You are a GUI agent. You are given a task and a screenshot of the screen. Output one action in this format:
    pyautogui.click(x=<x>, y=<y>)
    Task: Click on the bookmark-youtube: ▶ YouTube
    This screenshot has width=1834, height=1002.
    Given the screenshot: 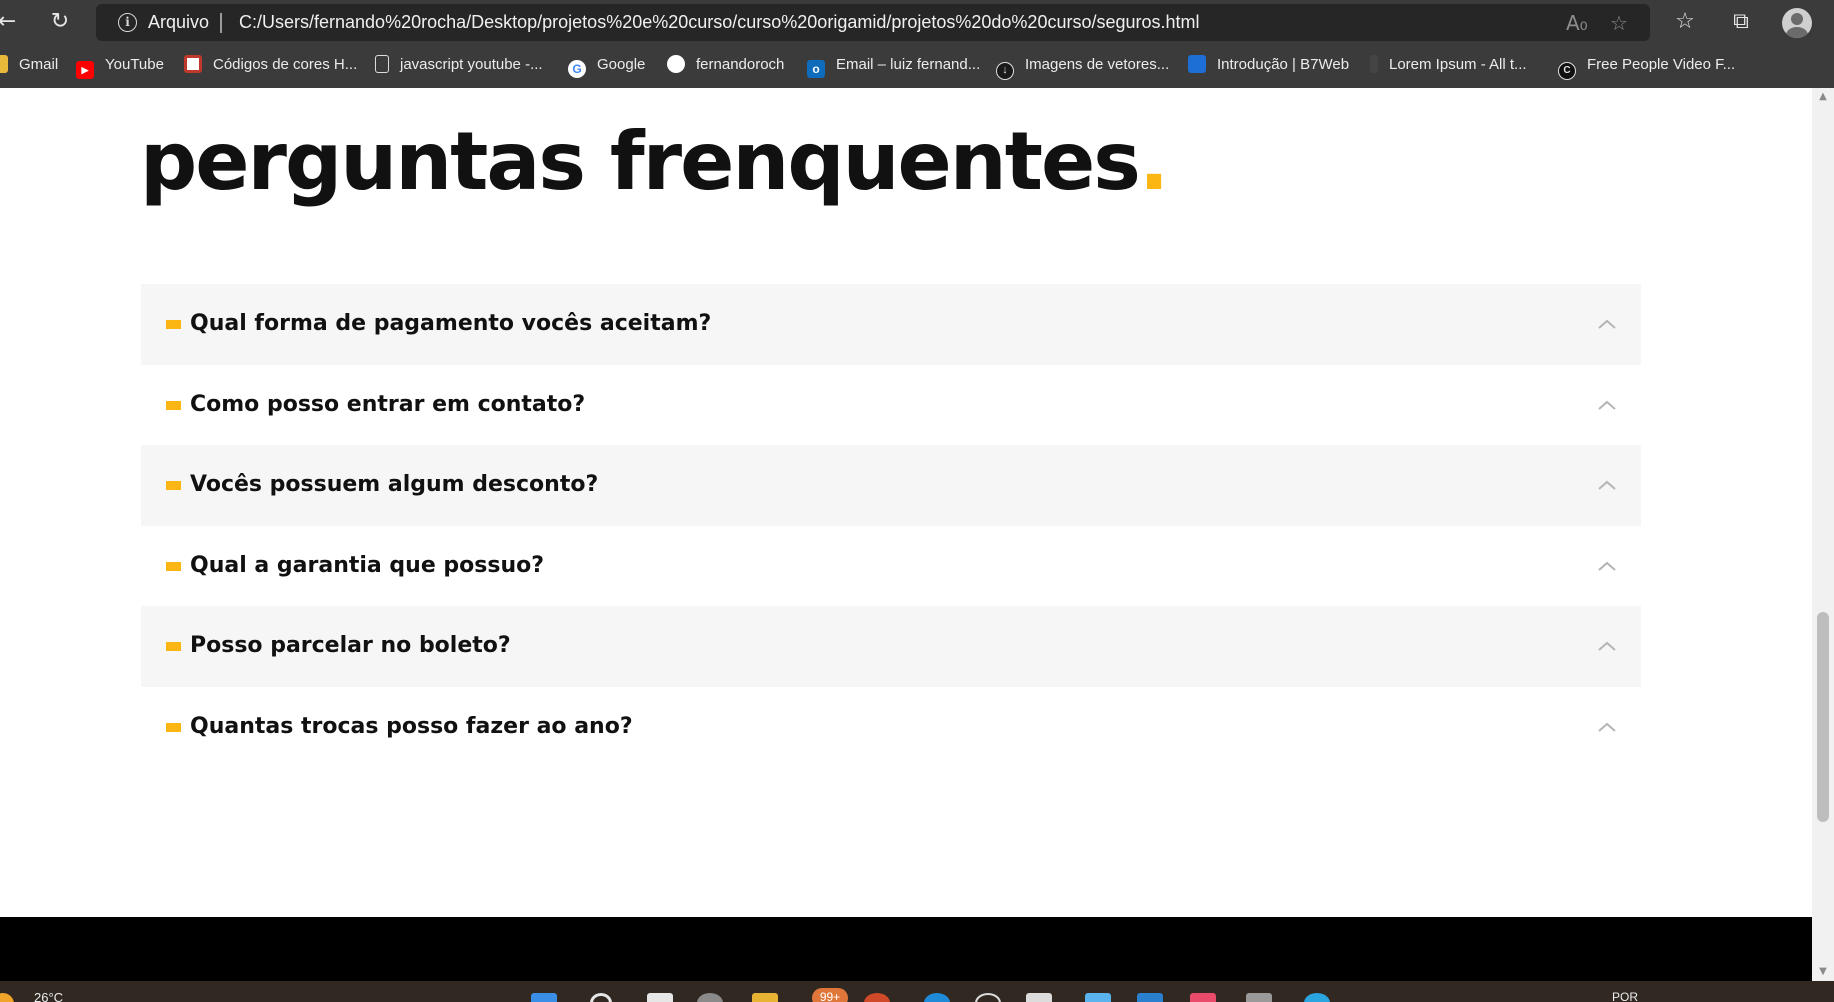 What is the action you would take?
    pyautogui.click(x=120, y=66)
    